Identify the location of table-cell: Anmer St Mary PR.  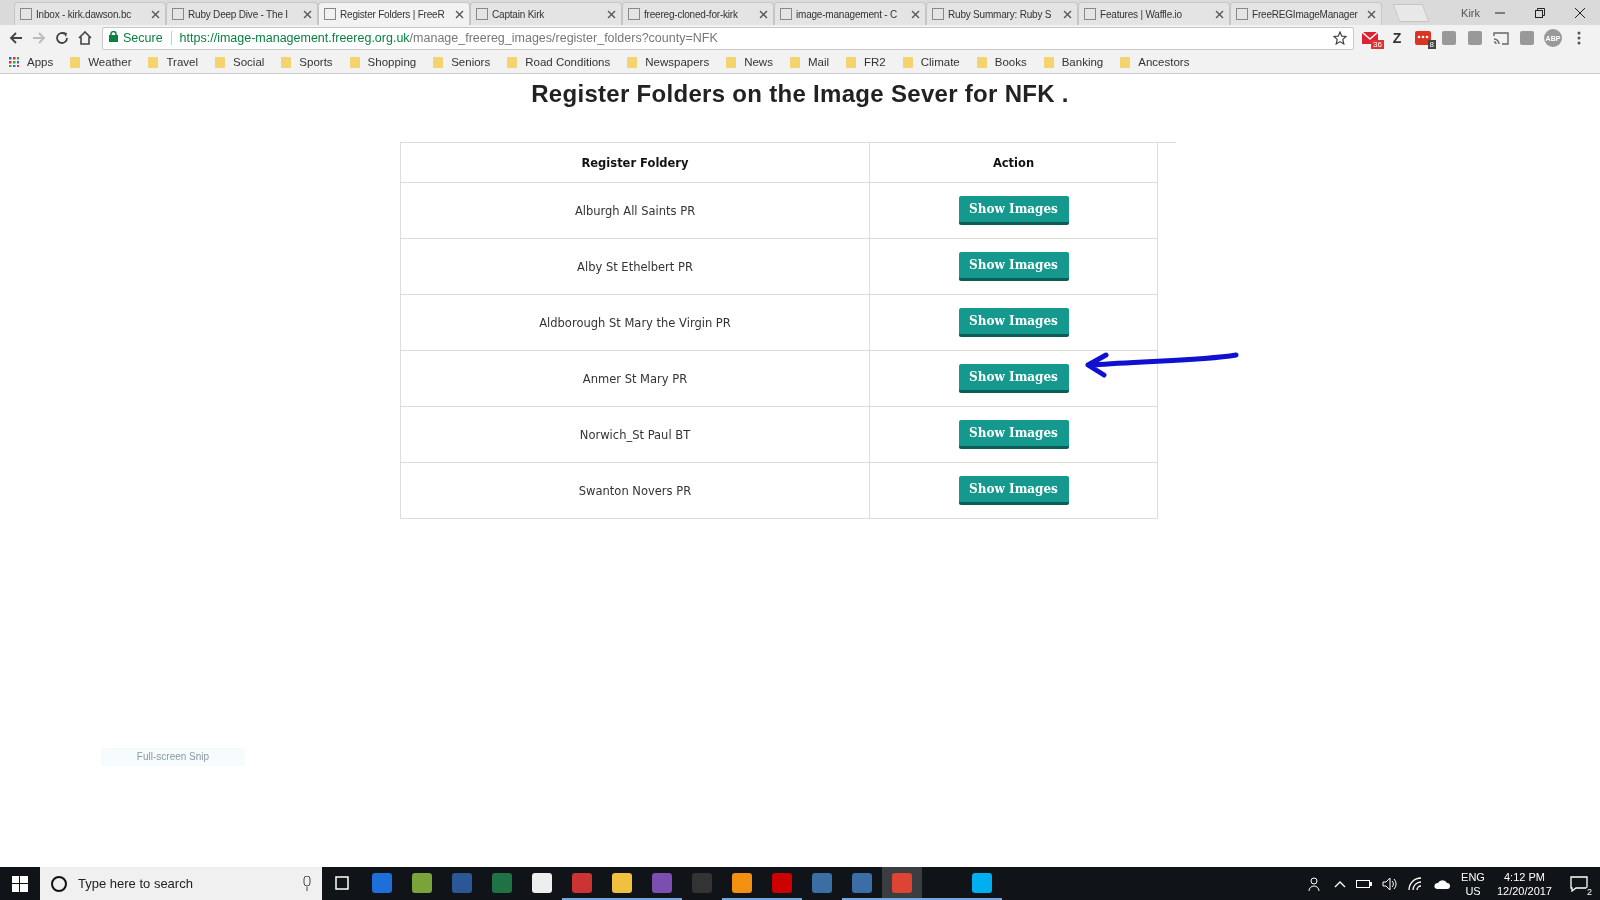
(635, 378).